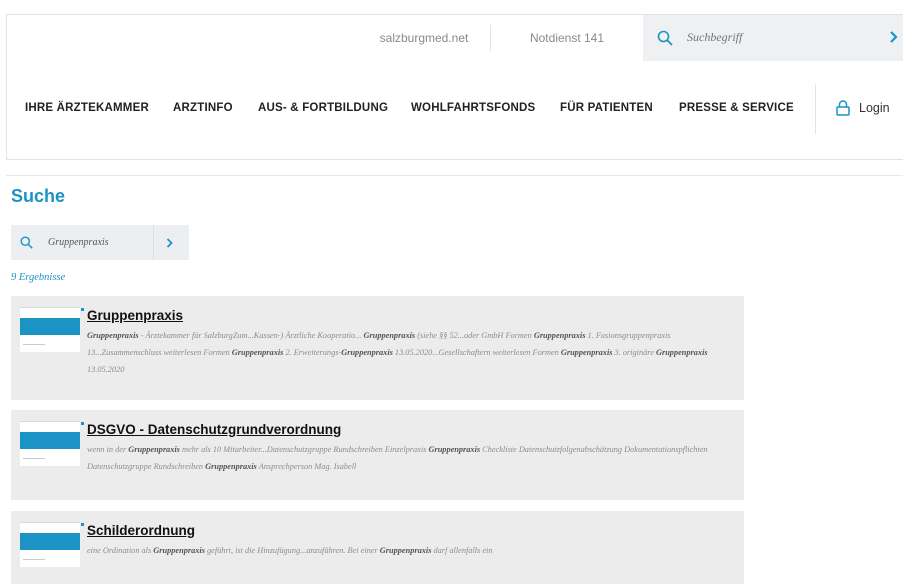 The width and height of the screenshot is (903, 584). Describe the element at coordinates (473, 108) in the screenshot. I see `nav-item-wohlfahrtsfonds: WOHLFAHRTSFONDS` at that location.